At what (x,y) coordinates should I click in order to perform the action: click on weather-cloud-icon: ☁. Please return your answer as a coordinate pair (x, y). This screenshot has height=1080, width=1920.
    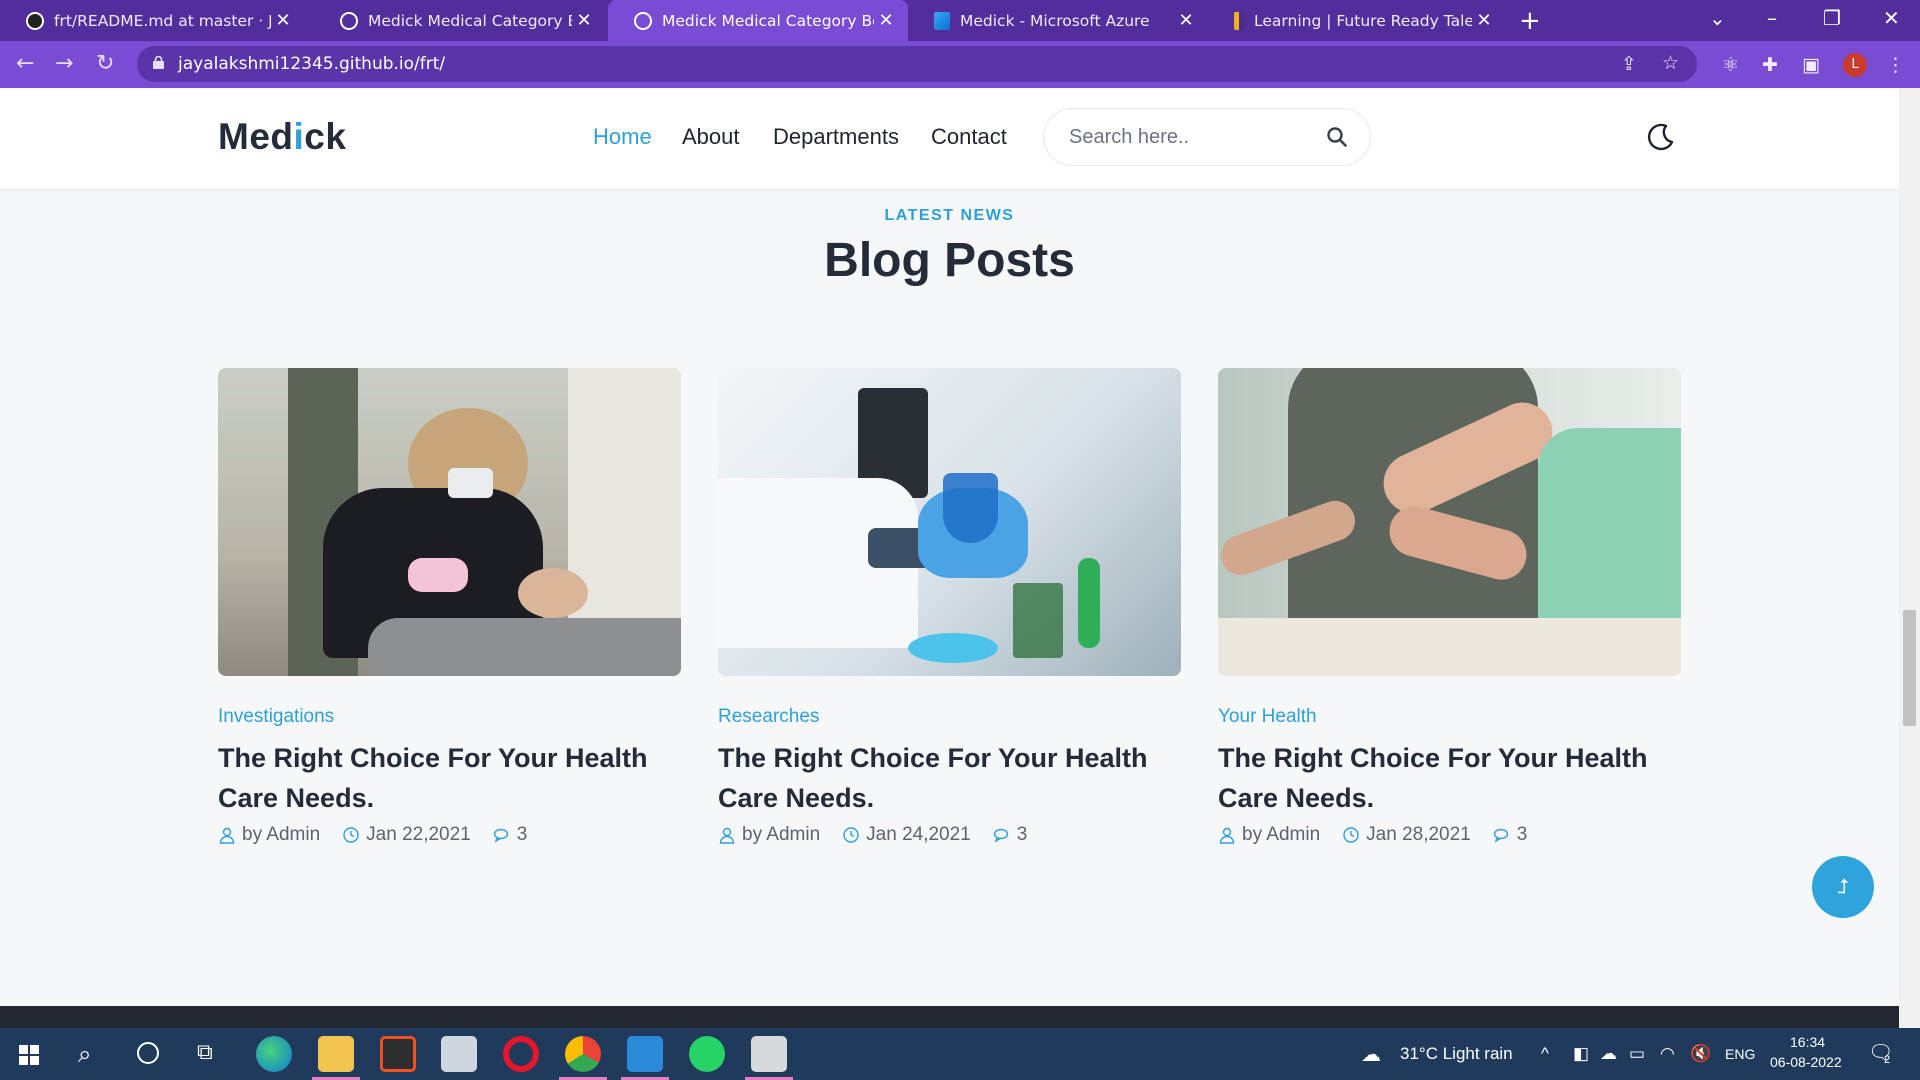
    Looking at the image, I should click on (1371, 1054).